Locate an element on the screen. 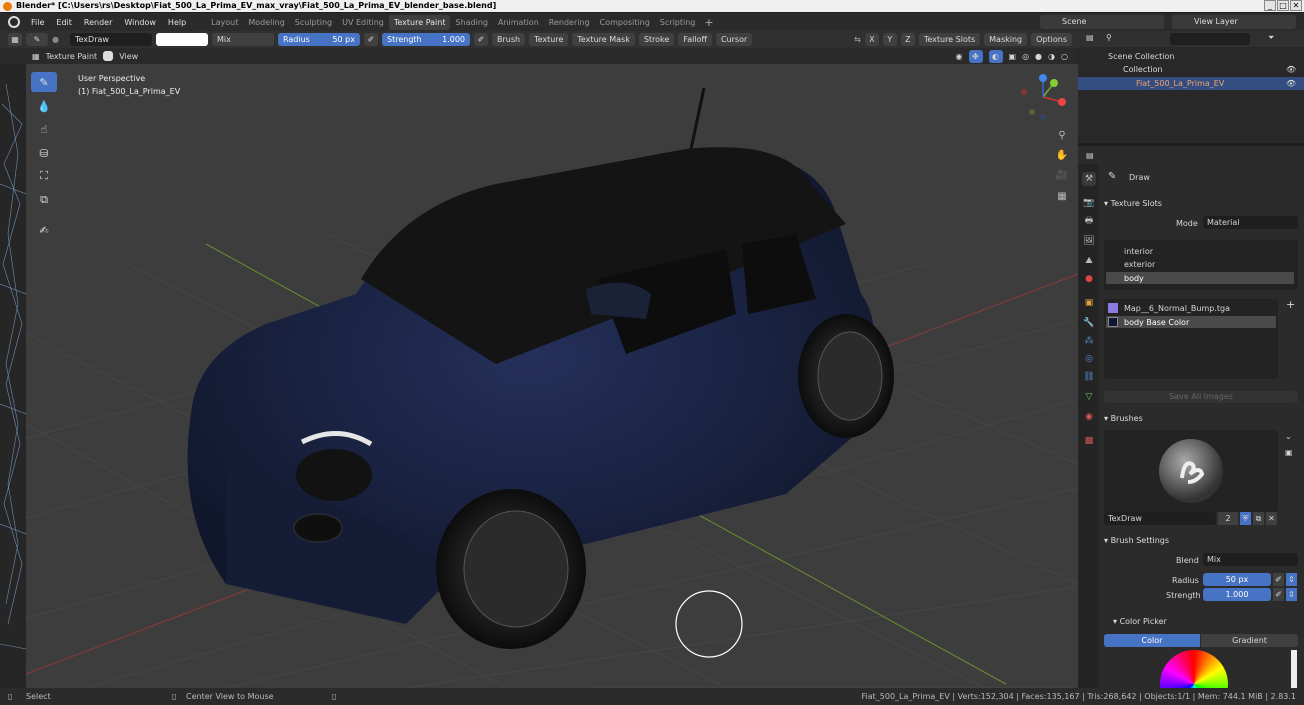 The width and height of the screenshot is (1304, 705). mirror-z-toggle: Z is located at coordinates (907, 39).